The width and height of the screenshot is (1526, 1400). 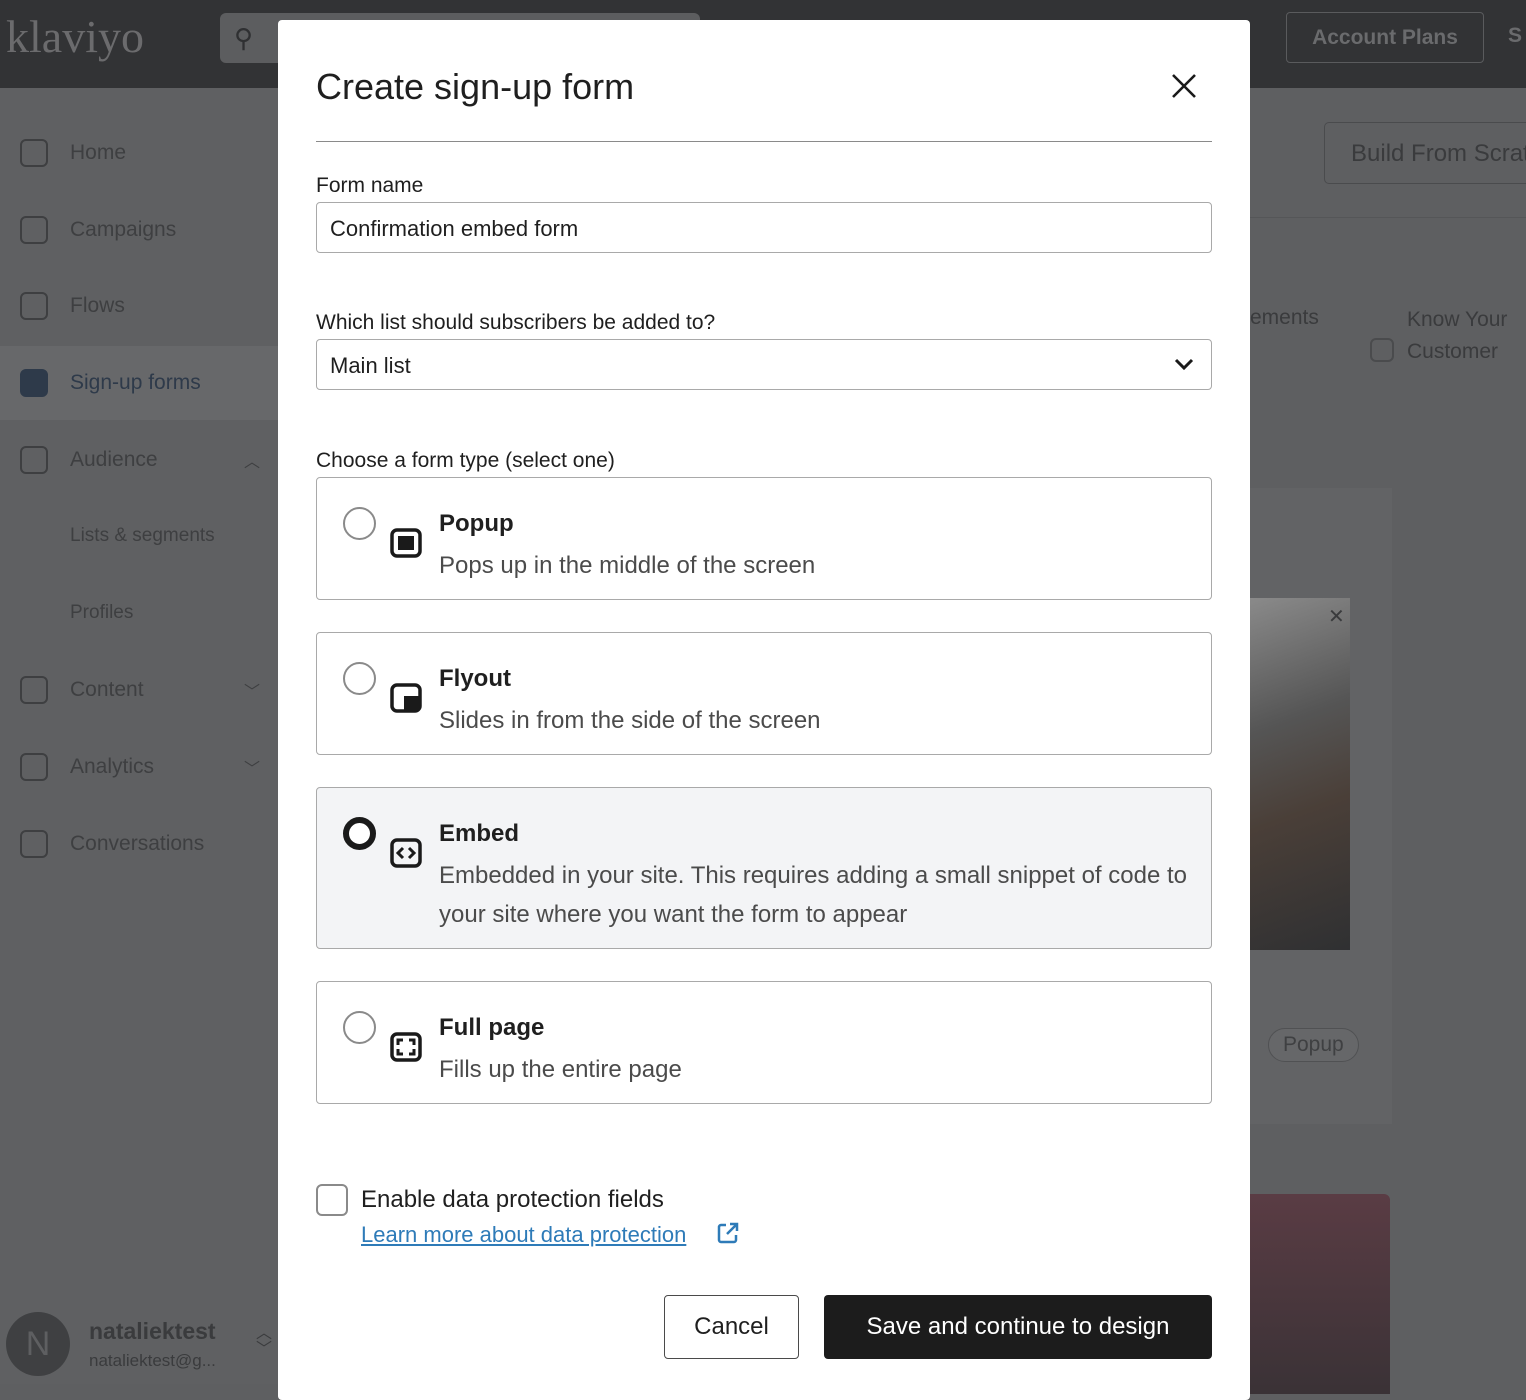 I want to click on form-type-label: Choose a form type (select one), so click(x=465, y=460).